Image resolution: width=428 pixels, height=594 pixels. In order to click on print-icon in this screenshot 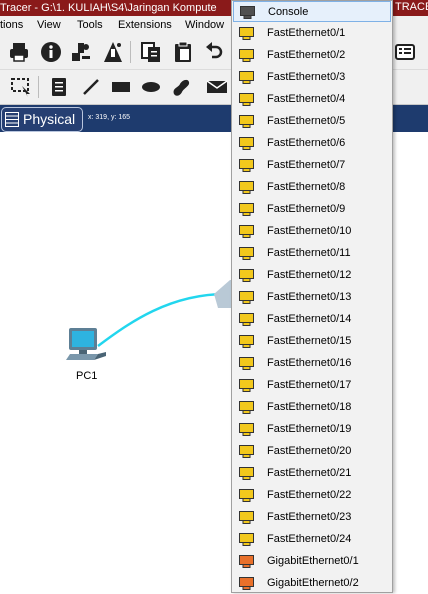, I will do `click(19, 52)`.